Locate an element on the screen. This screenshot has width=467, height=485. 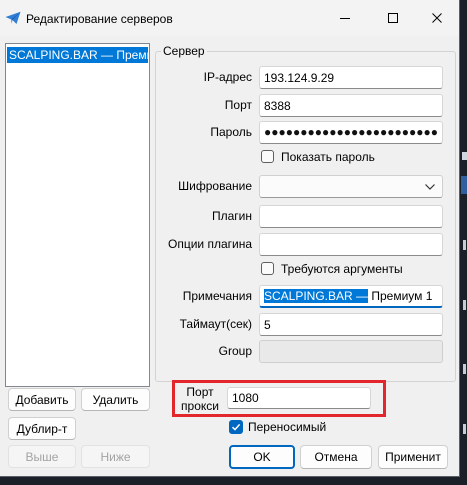
plugin-label: Плагин is located at coordinates (231, 216).